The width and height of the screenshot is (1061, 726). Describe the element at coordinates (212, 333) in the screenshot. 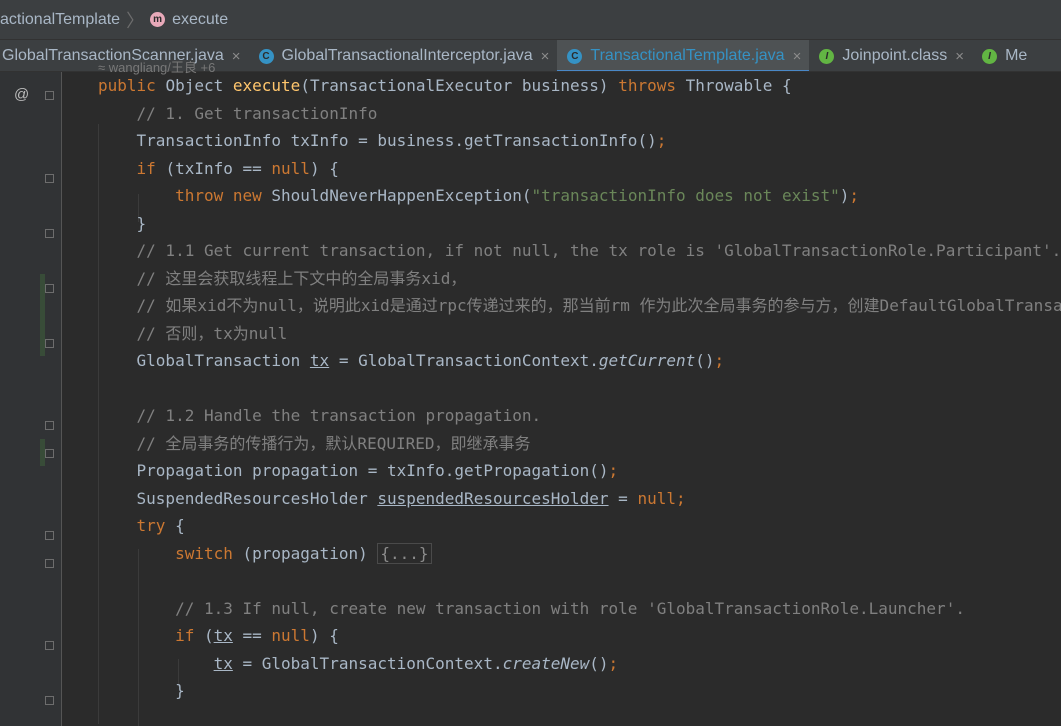

I see `code-token: // 否则，tx为null` at that location.